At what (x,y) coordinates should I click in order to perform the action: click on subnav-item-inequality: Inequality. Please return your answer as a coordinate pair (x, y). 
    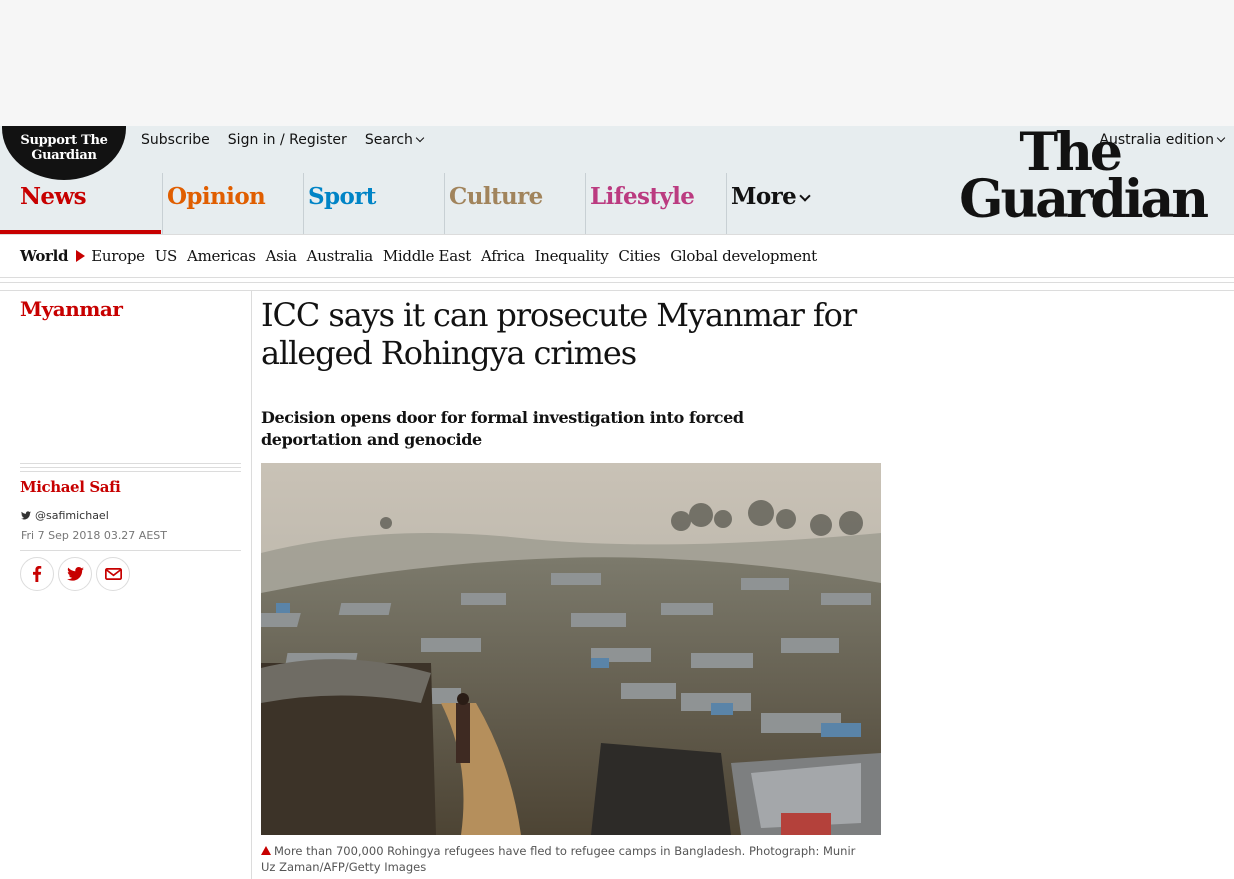
    Looking at the image, I should click on (572, 256).